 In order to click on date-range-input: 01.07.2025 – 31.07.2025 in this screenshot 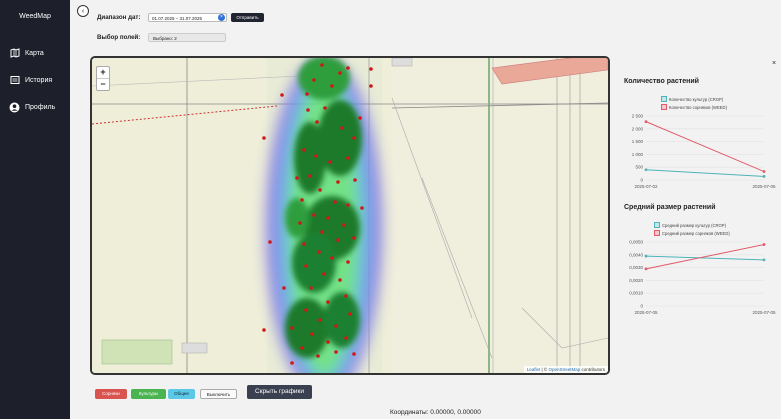, I will do `click(187, 17)`.